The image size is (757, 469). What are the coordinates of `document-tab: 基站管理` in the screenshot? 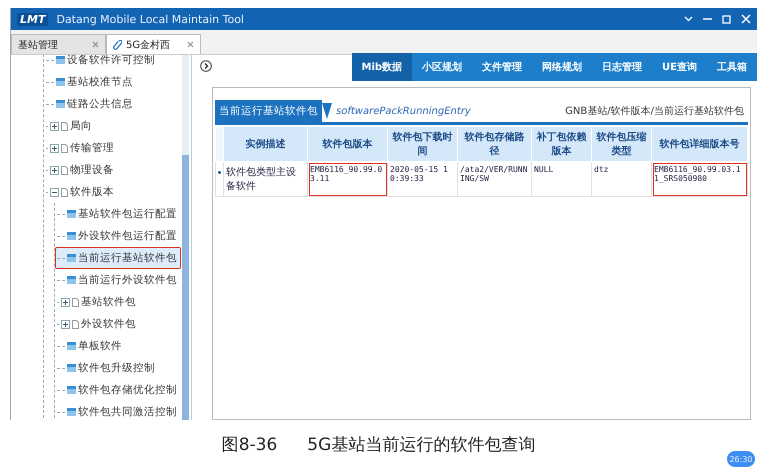 It's located at (58, 44).